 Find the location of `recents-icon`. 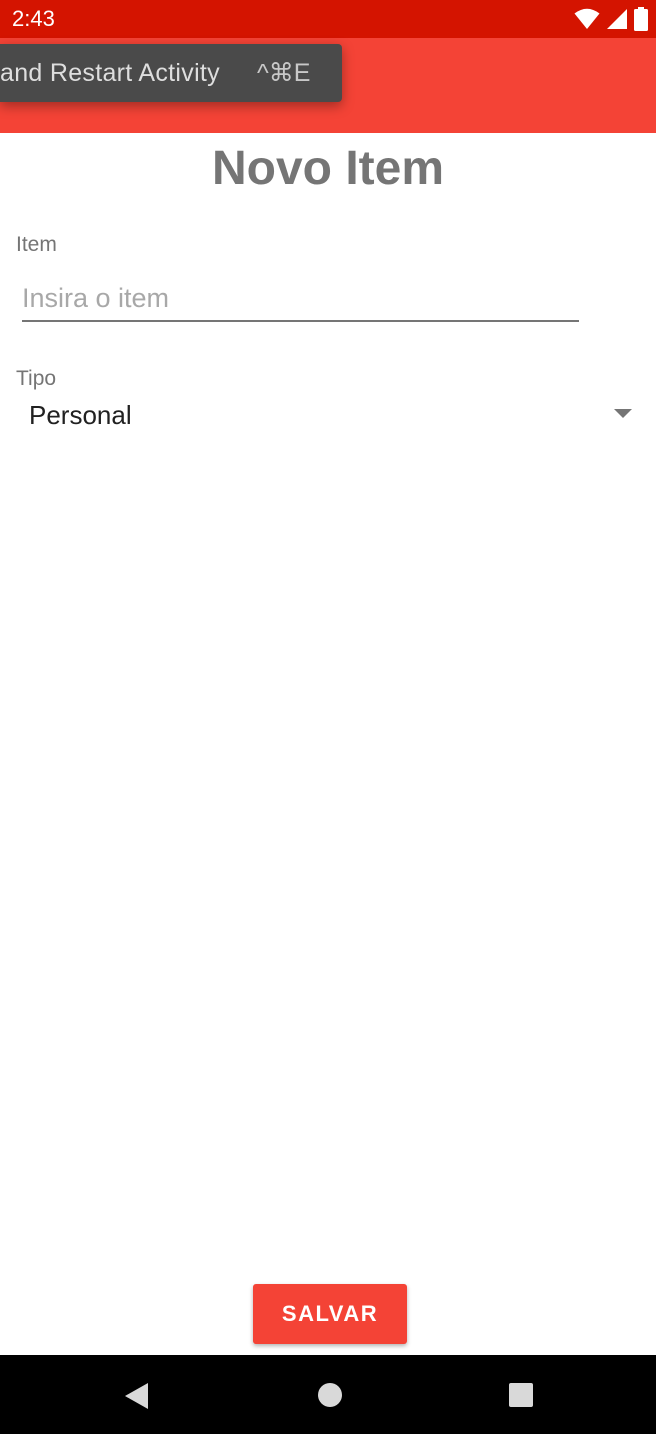

recents-icon is located at coordinates (521, 1395).